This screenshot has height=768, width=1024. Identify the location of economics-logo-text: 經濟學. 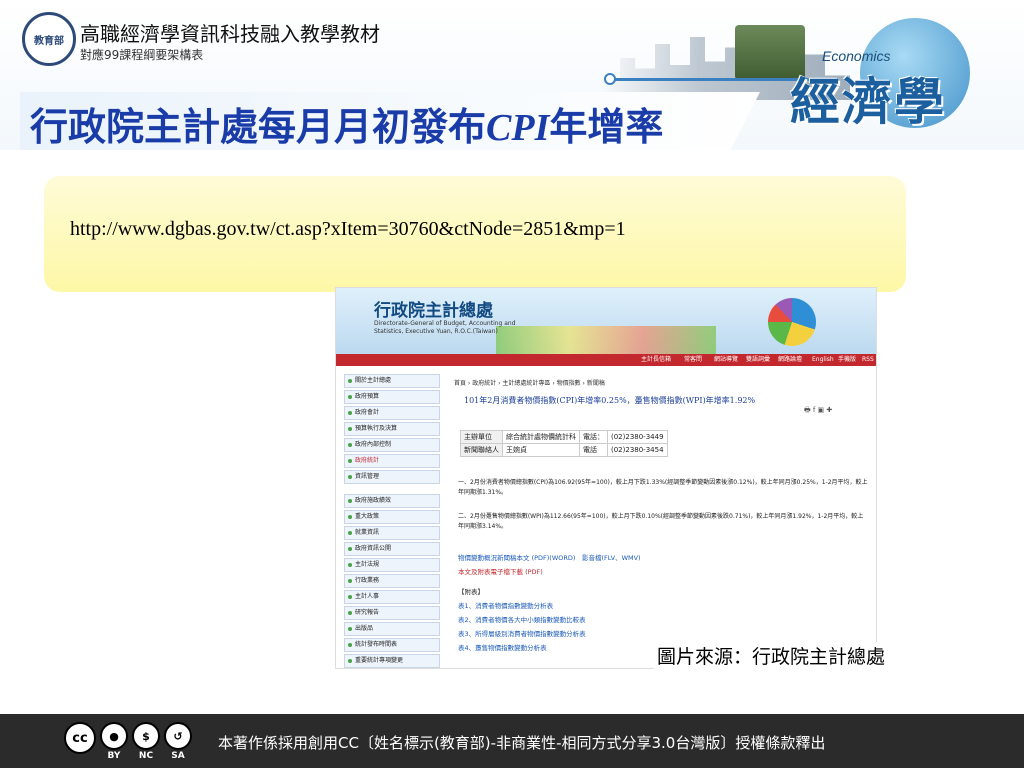
(868, 102).